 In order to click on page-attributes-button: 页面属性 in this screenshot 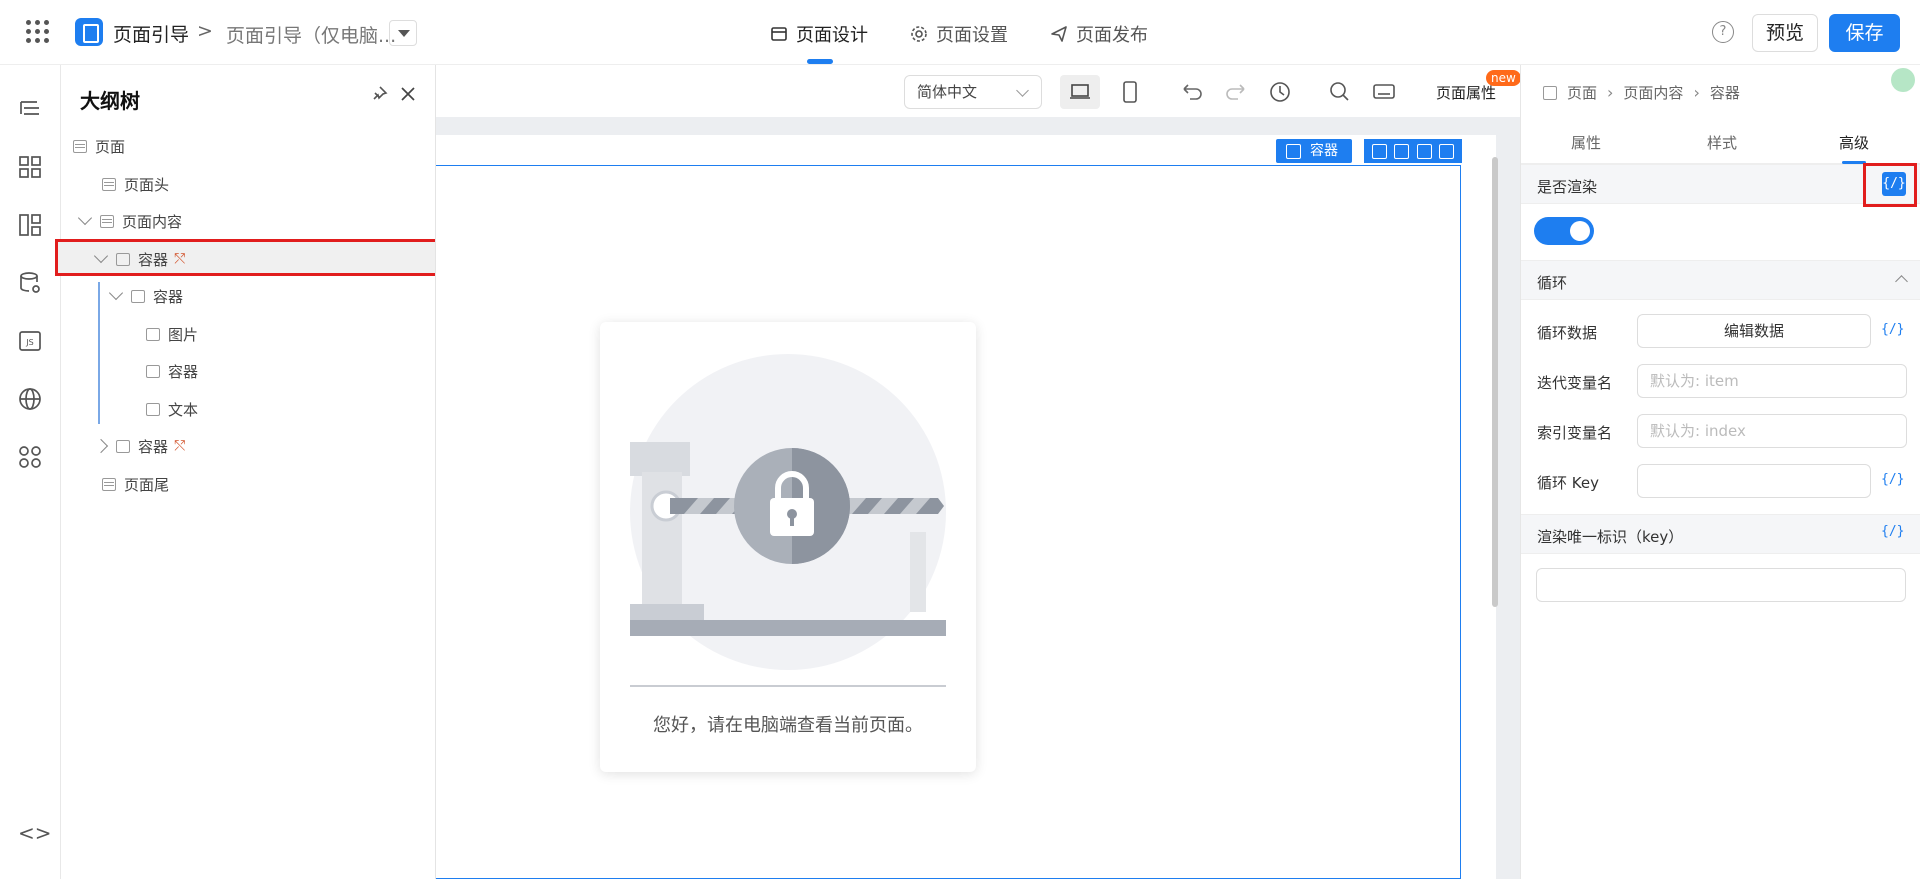, I will do `click(1466, 92)`.